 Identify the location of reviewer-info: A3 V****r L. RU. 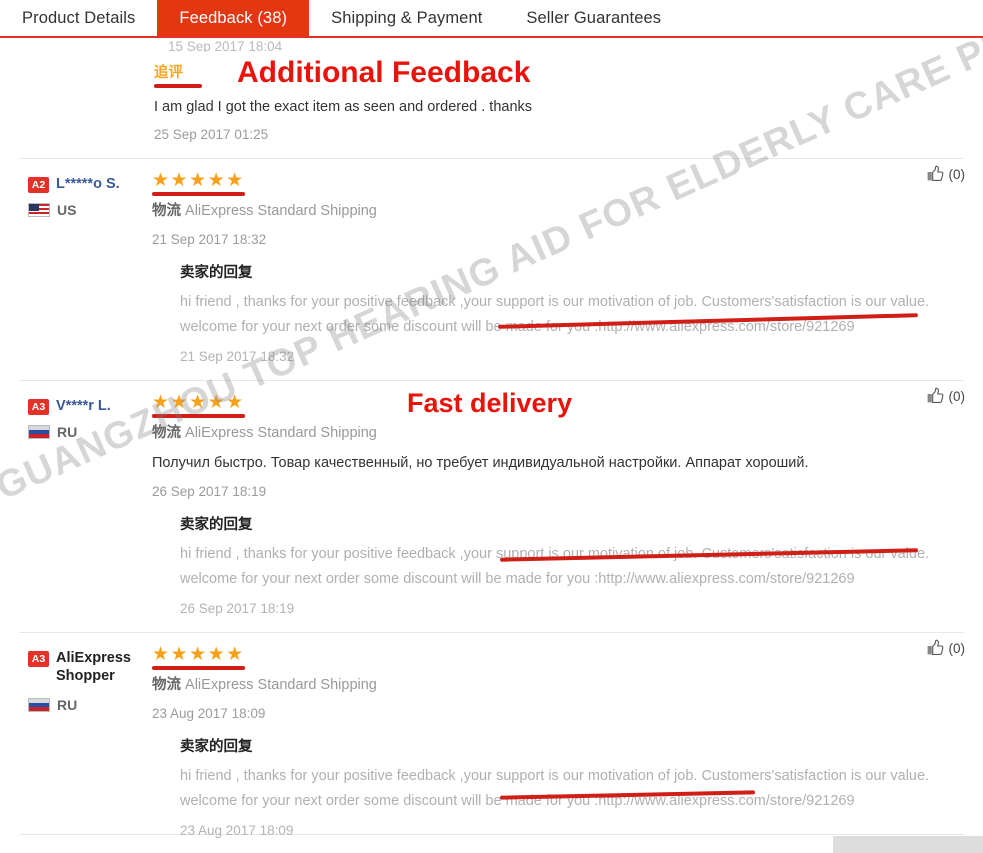
(76, 504).